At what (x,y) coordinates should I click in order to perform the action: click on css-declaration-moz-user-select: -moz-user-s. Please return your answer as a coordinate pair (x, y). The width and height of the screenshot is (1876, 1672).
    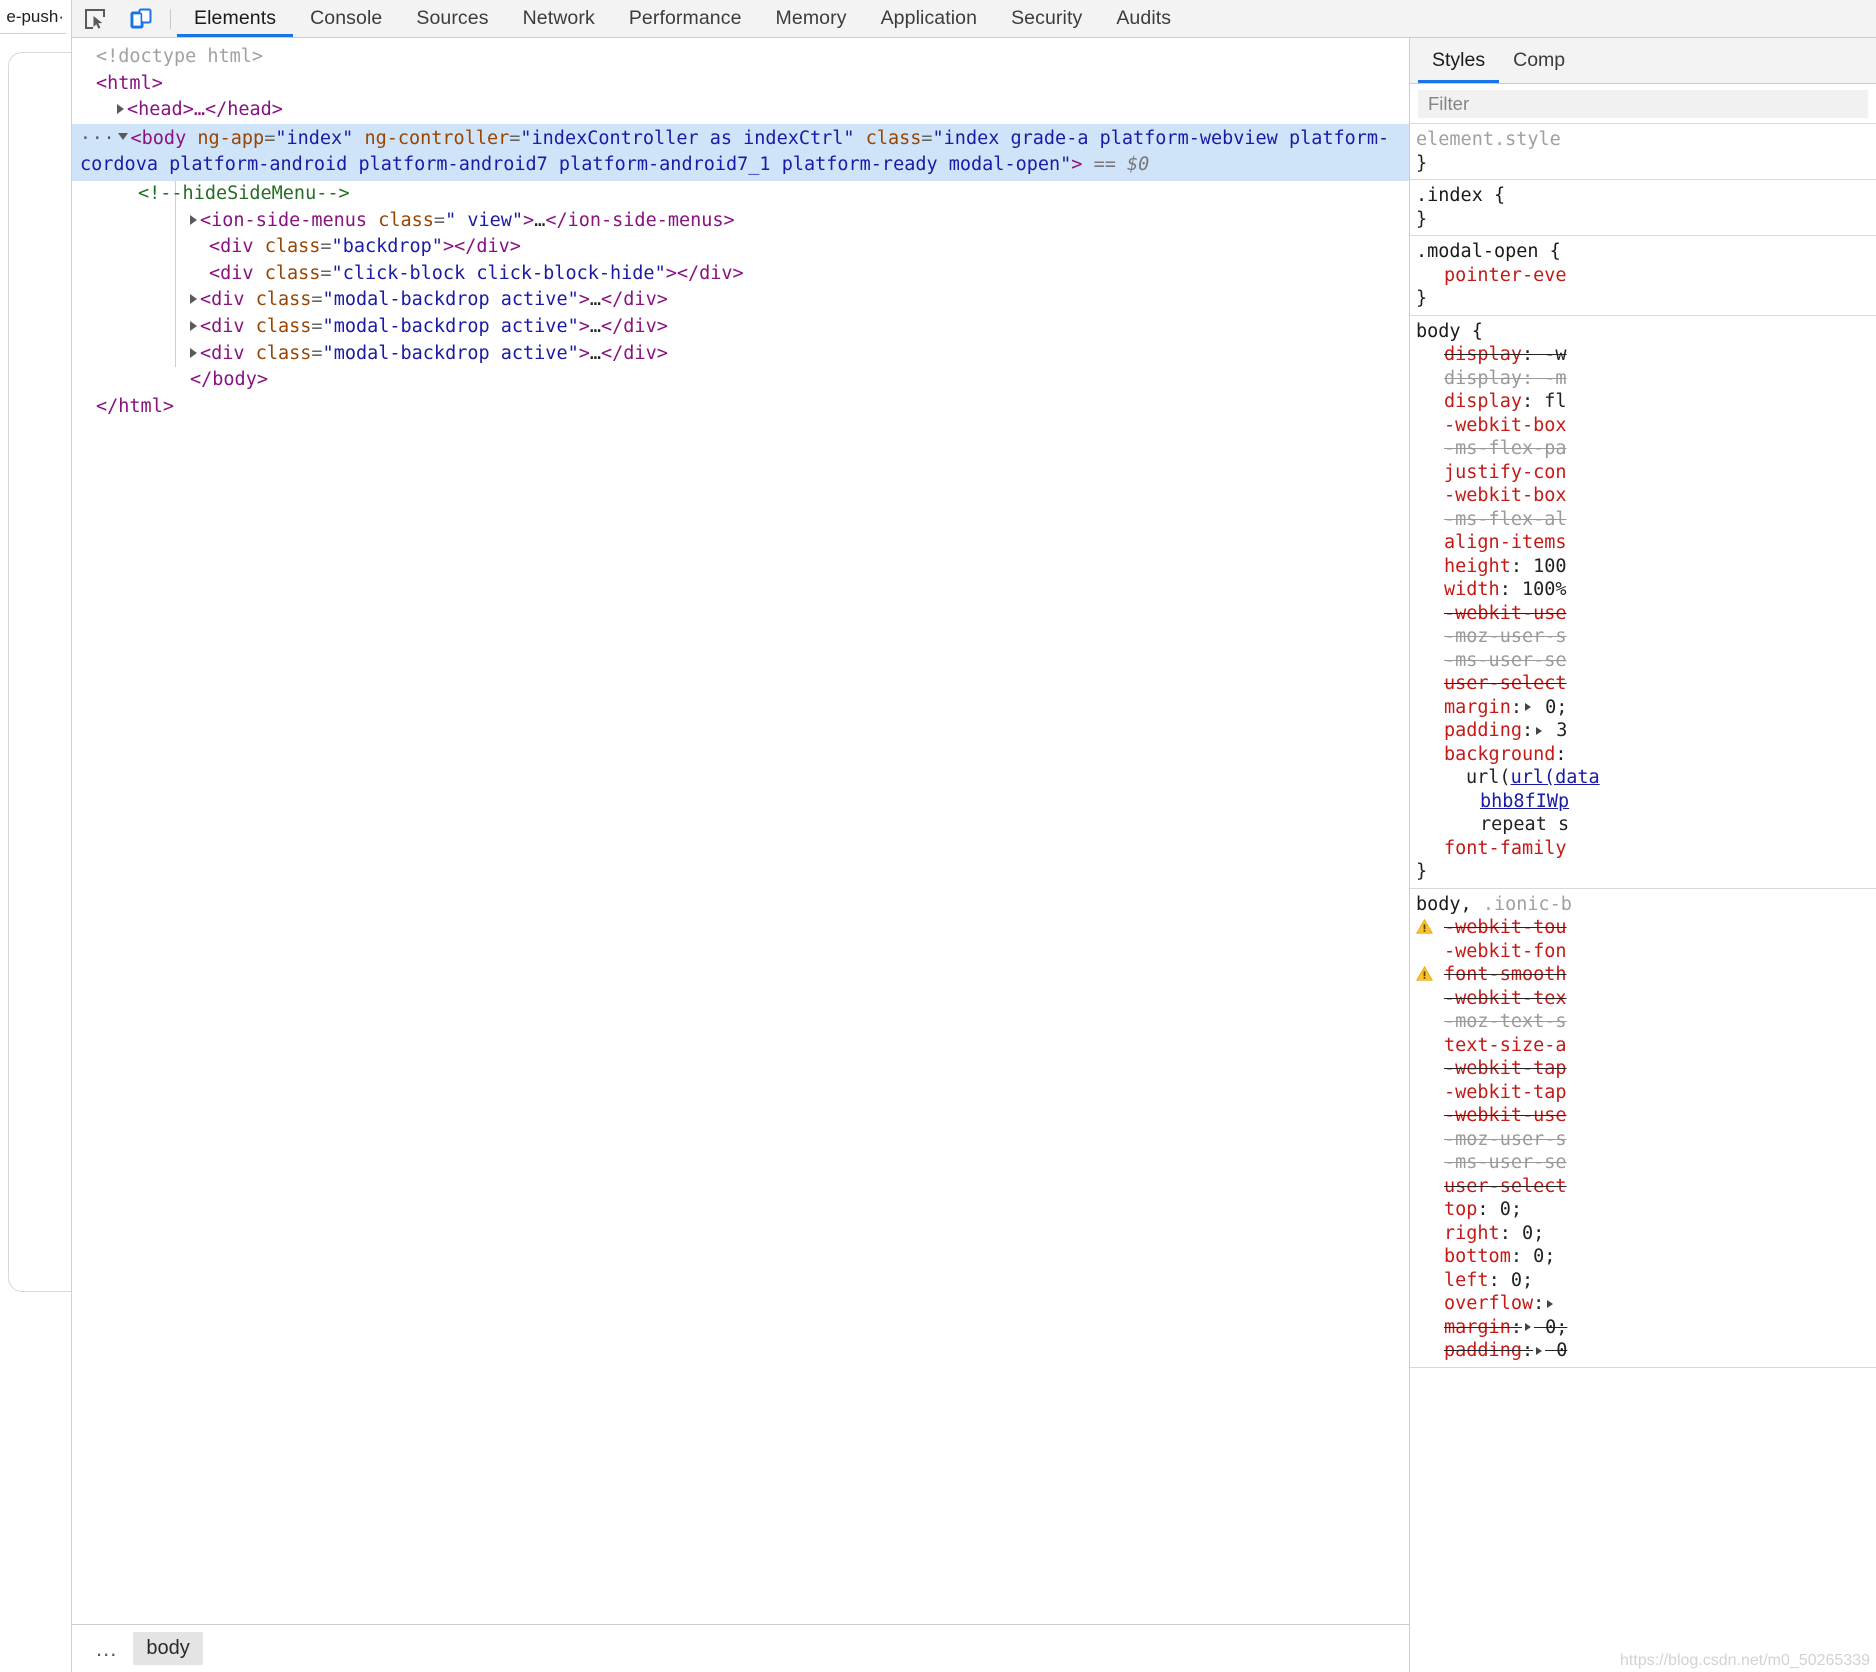
    Looking at the image, I should click on (1643, 637).